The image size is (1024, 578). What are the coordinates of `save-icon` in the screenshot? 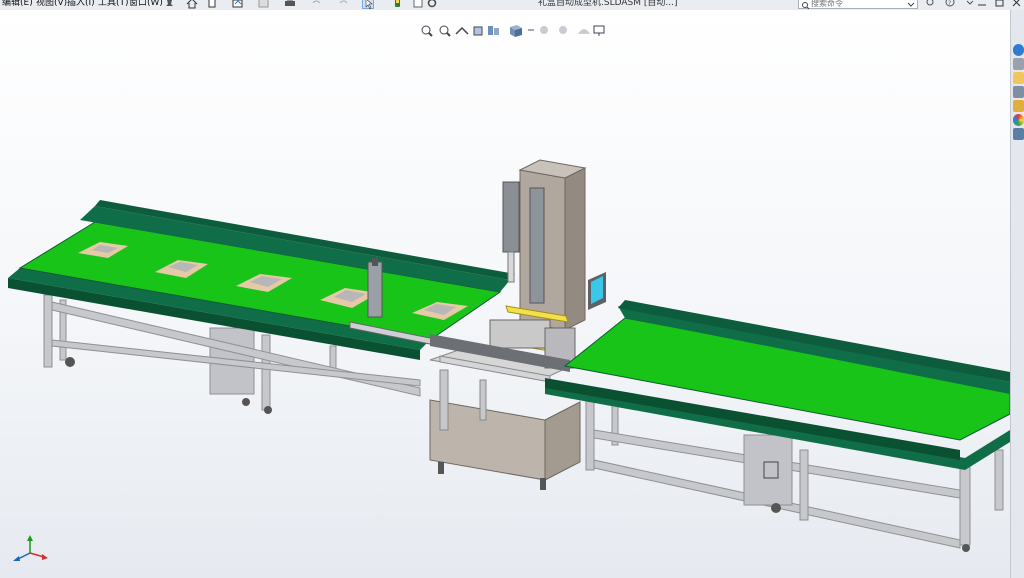 It's located at (264, 4).